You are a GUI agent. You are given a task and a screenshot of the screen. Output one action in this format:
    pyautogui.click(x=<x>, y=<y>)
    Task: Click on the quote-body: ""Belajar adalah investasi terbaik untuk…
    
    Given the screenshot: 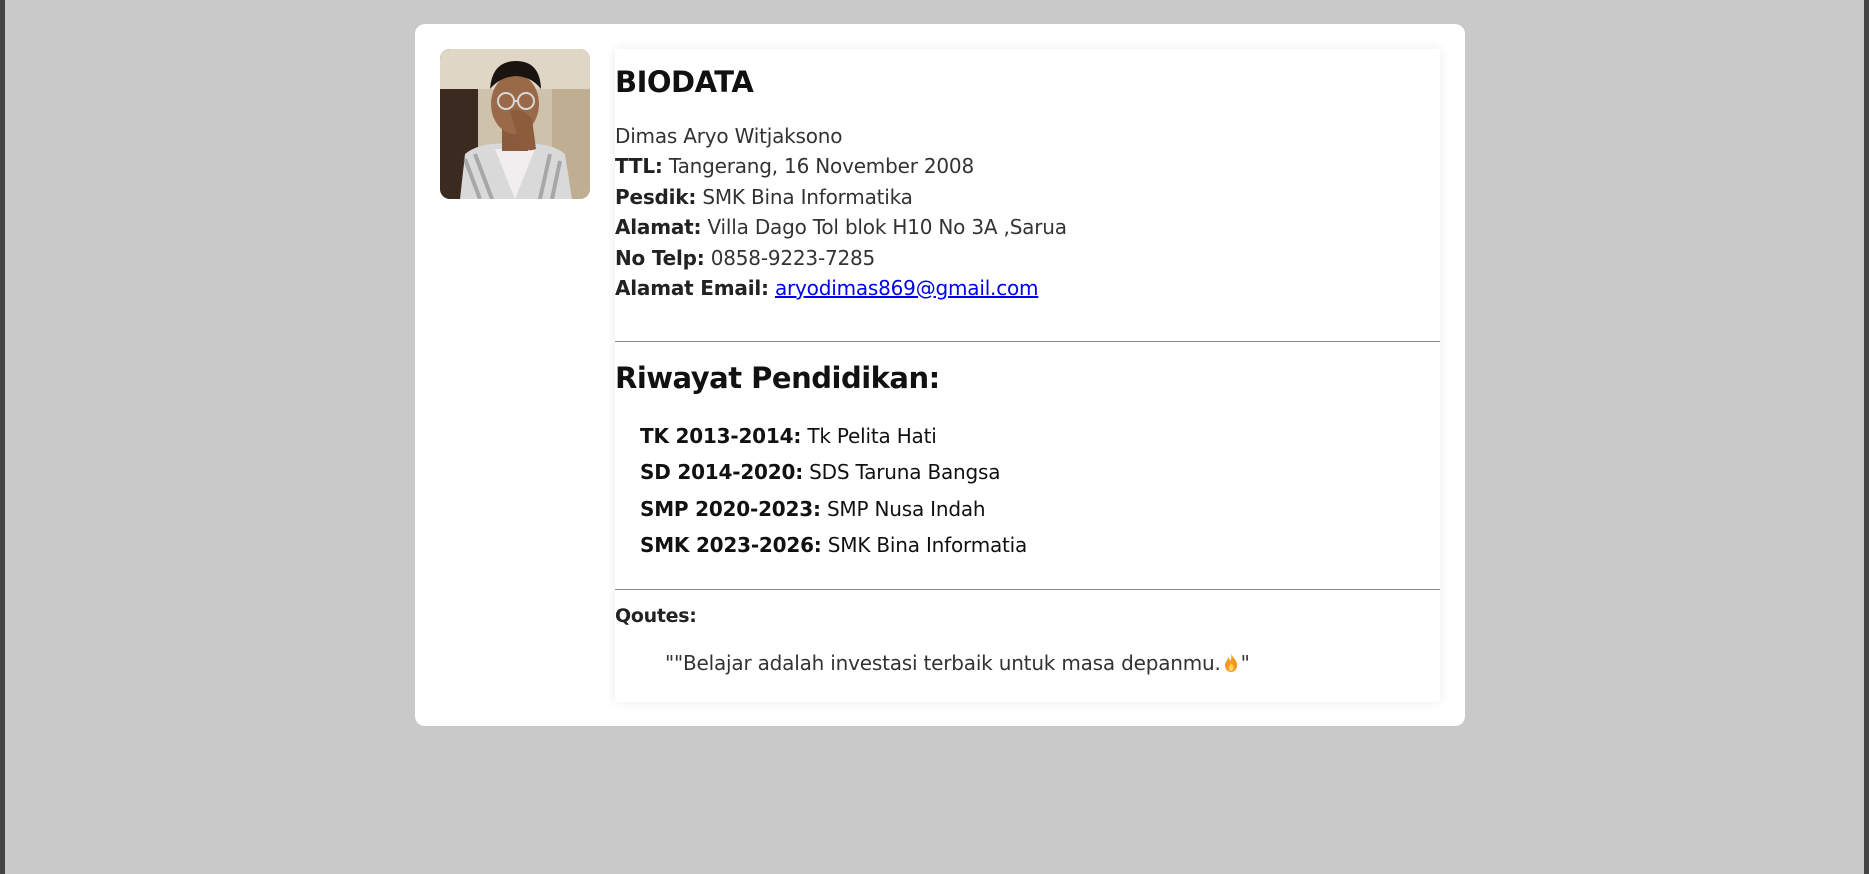 What is the action you would take?
    pyautogui.click(x=943, y=663)
    